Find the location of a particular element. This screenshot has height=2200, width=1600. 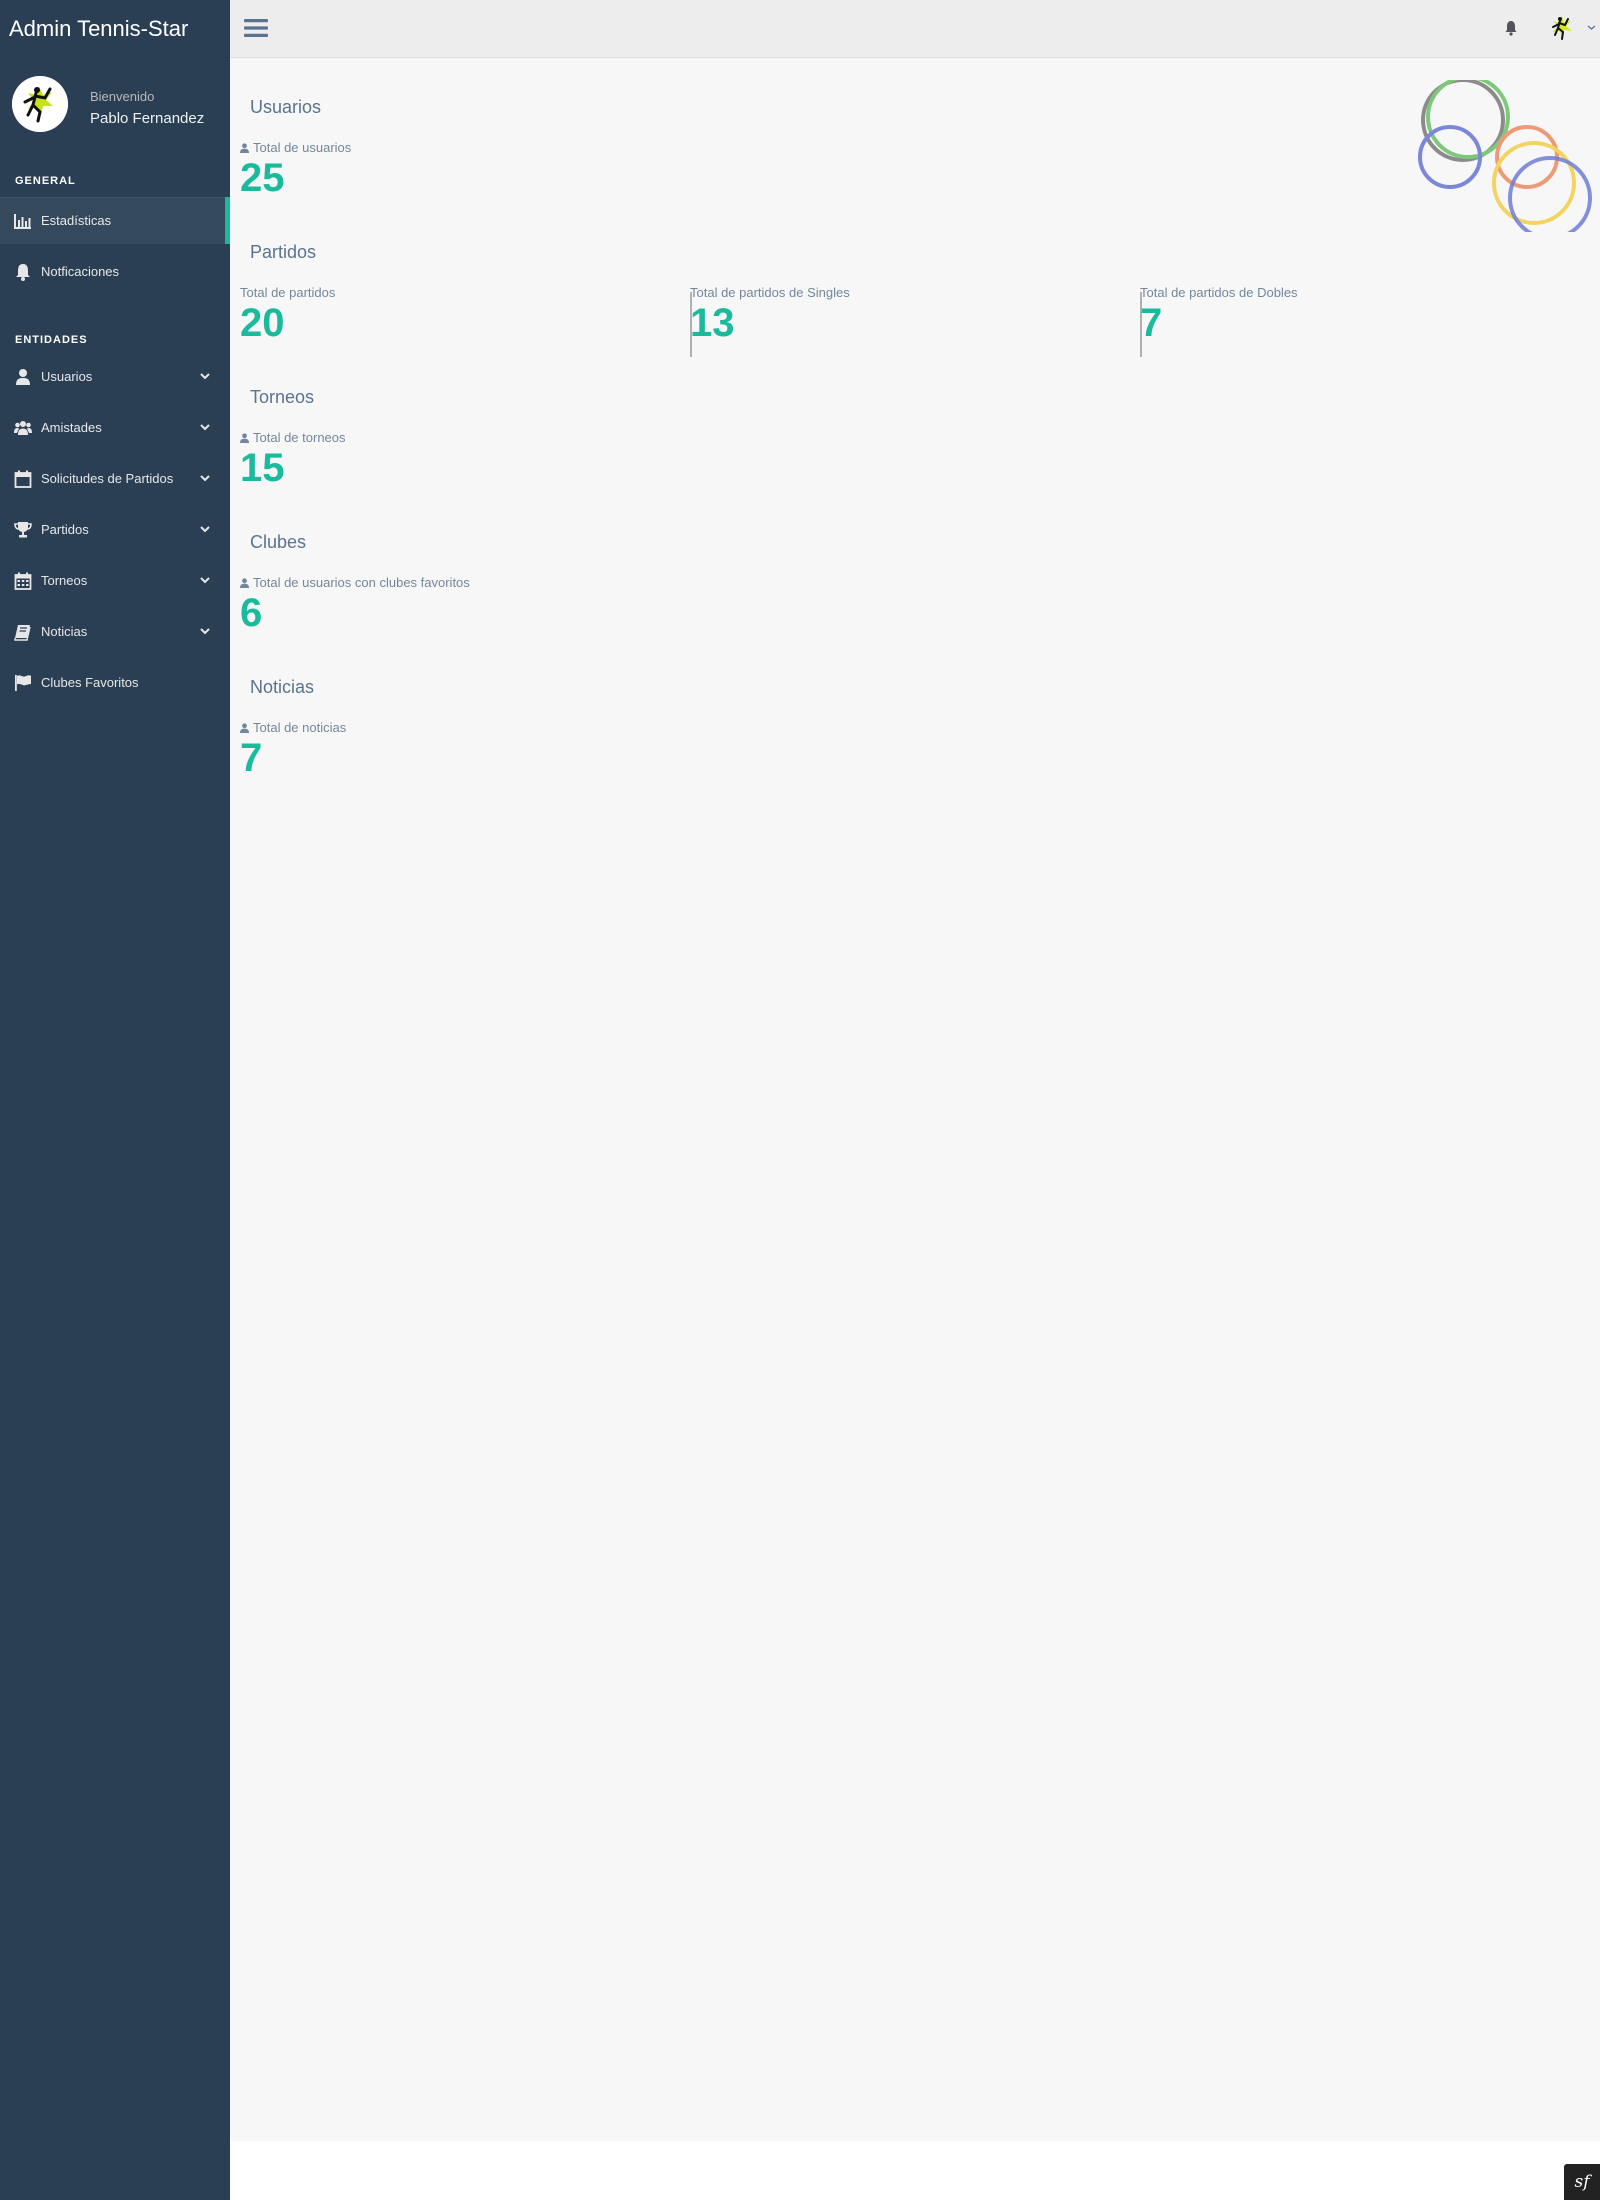

sidebar-item-label: Solicitudes de Partidos is located at coordinates (107, 478).